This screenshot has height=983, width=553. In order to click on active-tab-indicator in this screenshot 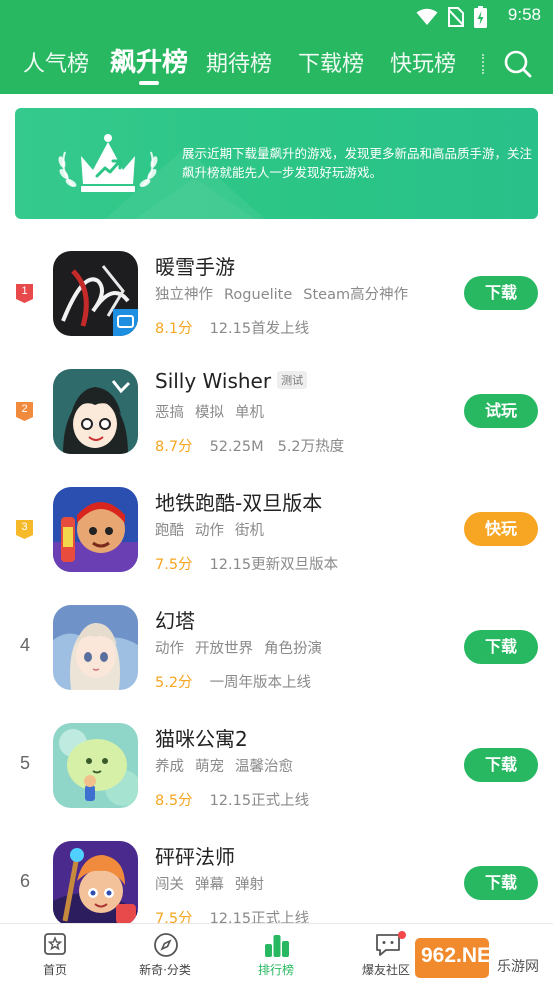, I will do `click(149, 83)`.